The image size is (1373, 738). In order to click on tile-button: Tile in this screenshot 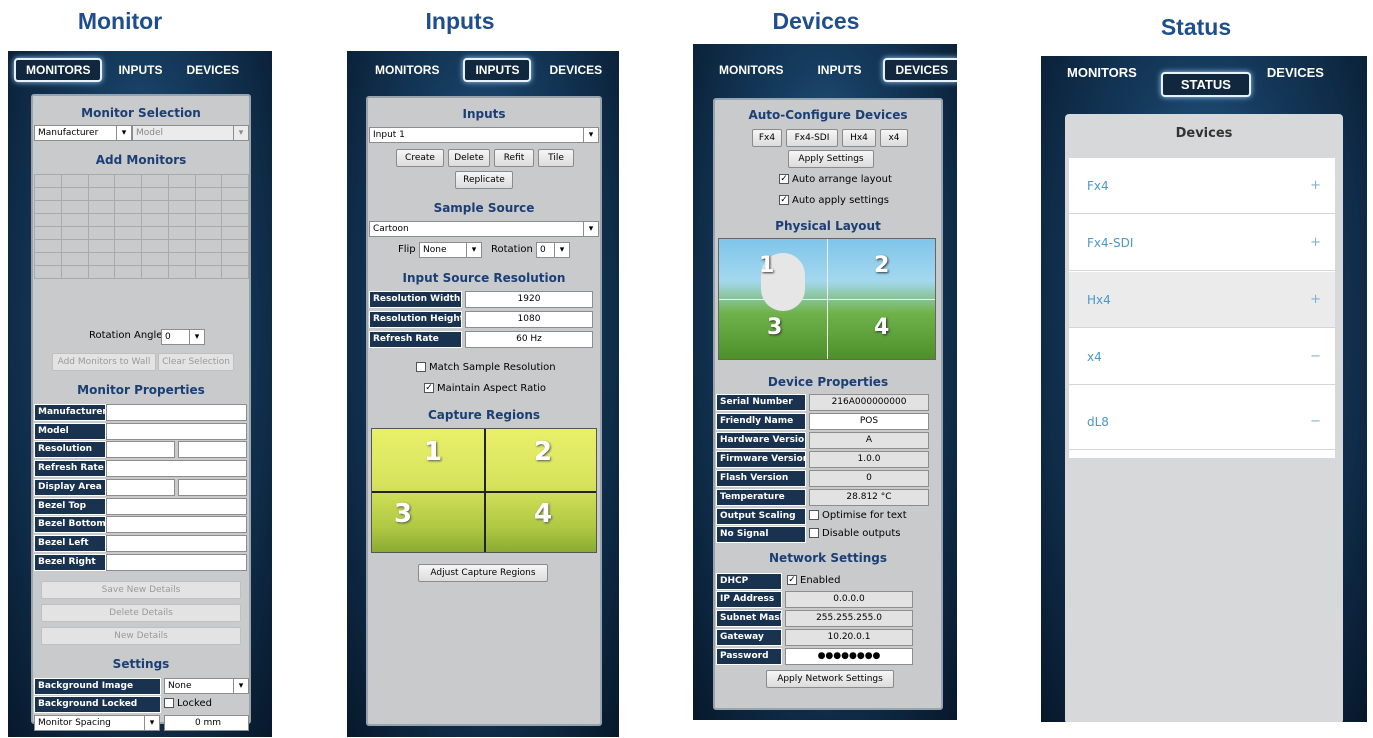, I will do `click(556, 158)`.